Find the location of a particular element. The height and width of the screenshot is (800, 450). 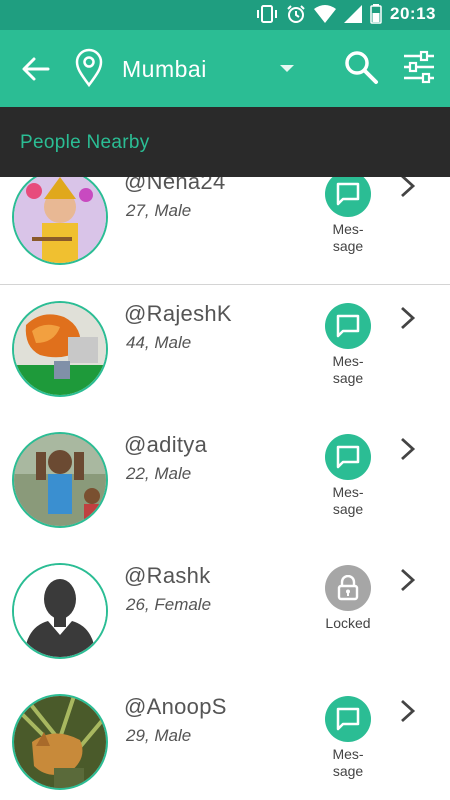

location-pin-icon is located at coordinates (89, 68).